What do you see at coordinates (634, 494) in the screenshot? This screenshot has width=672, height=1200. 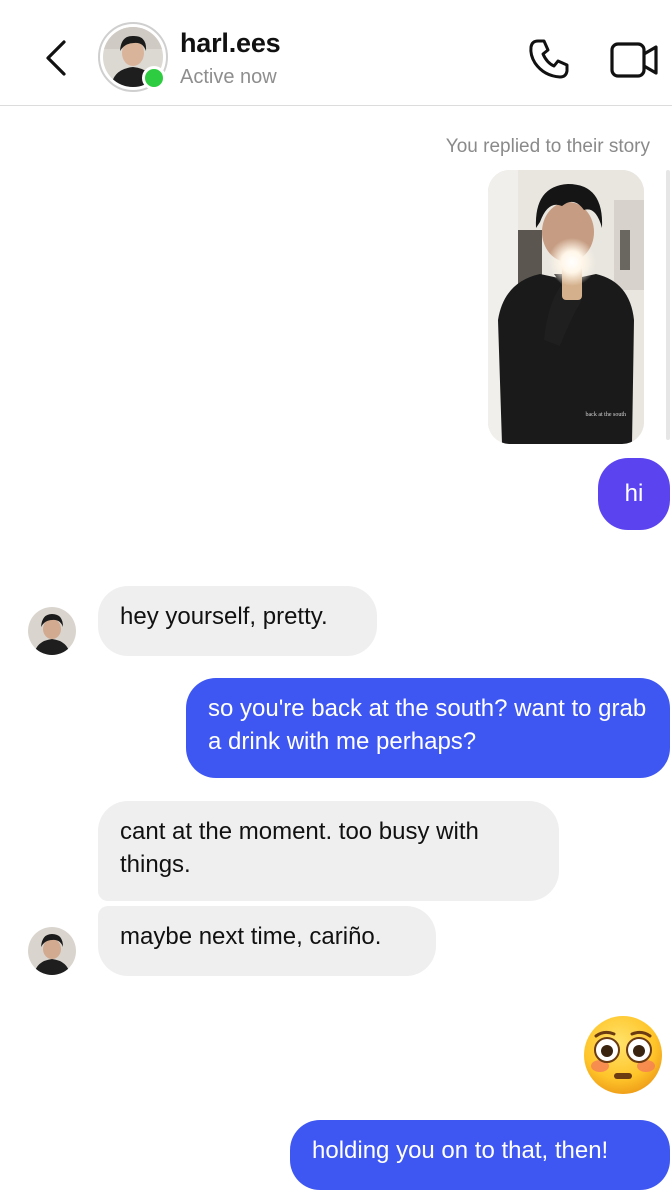 I see `message-bubble-outgoing: hi` at bounding box center [634, 494].